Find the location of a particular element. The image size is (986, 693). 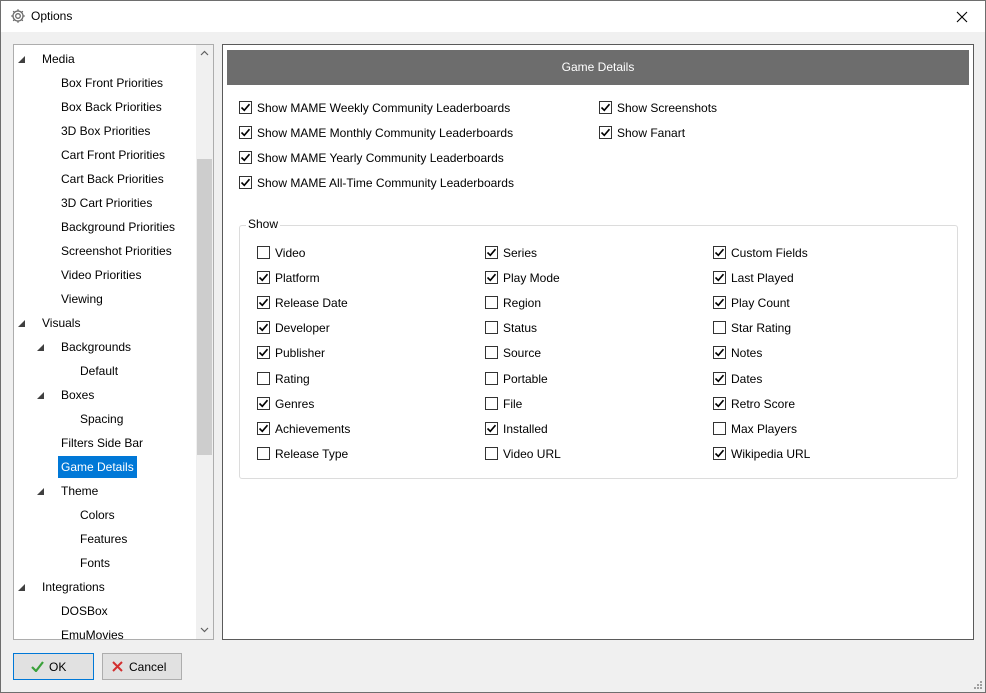

option-label: Dates is located at coordinates (747, 378).